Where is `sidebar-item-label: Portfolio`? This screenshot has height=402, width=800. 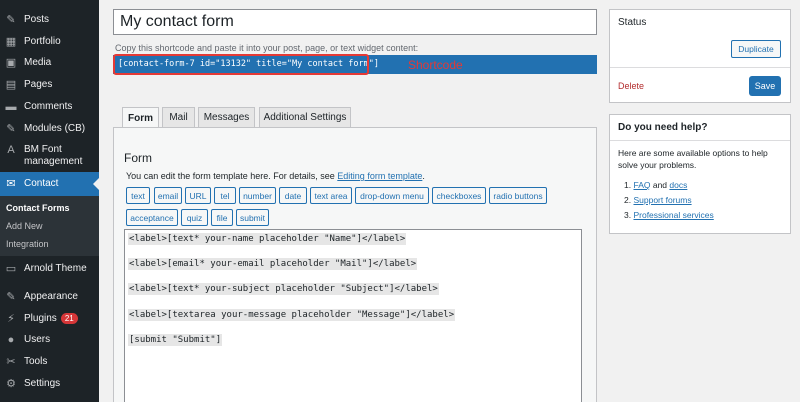 sidebar-item-label: Portfolio is located at coordinates (42, 41).